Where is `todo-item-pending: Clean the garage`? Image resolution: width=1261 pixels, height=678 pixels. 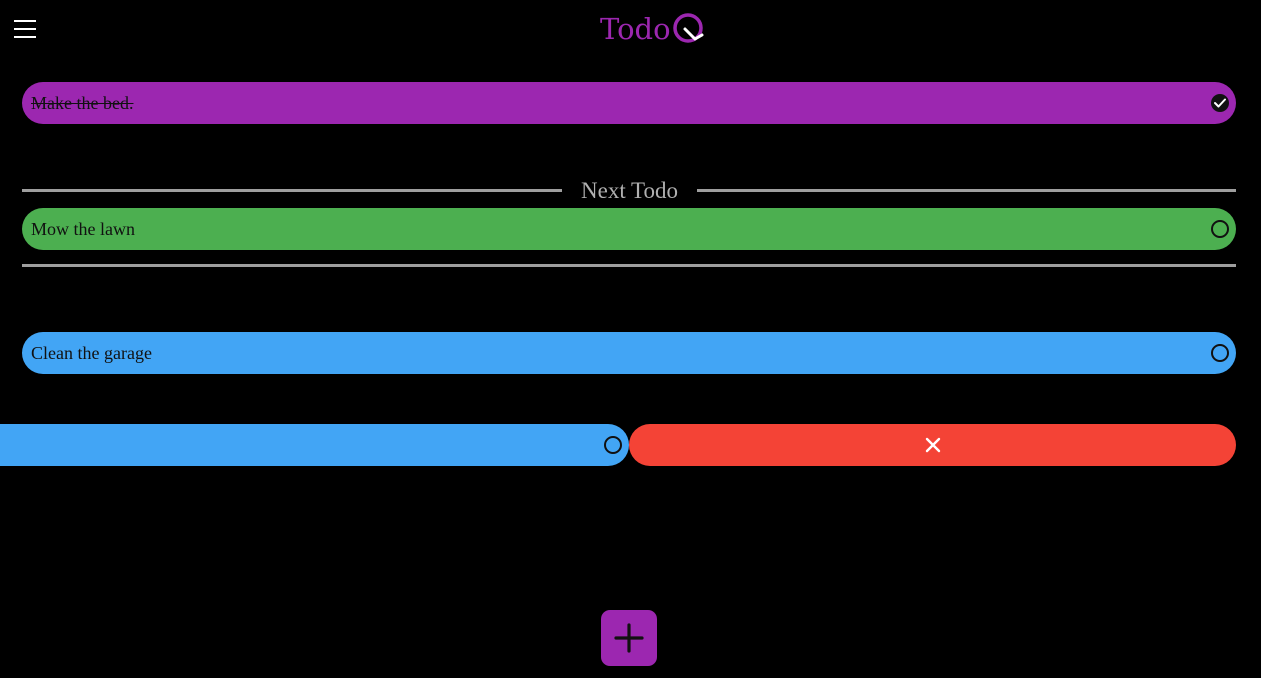 todo-item-pending: Clean the garage is located at coordinates (629, 353).